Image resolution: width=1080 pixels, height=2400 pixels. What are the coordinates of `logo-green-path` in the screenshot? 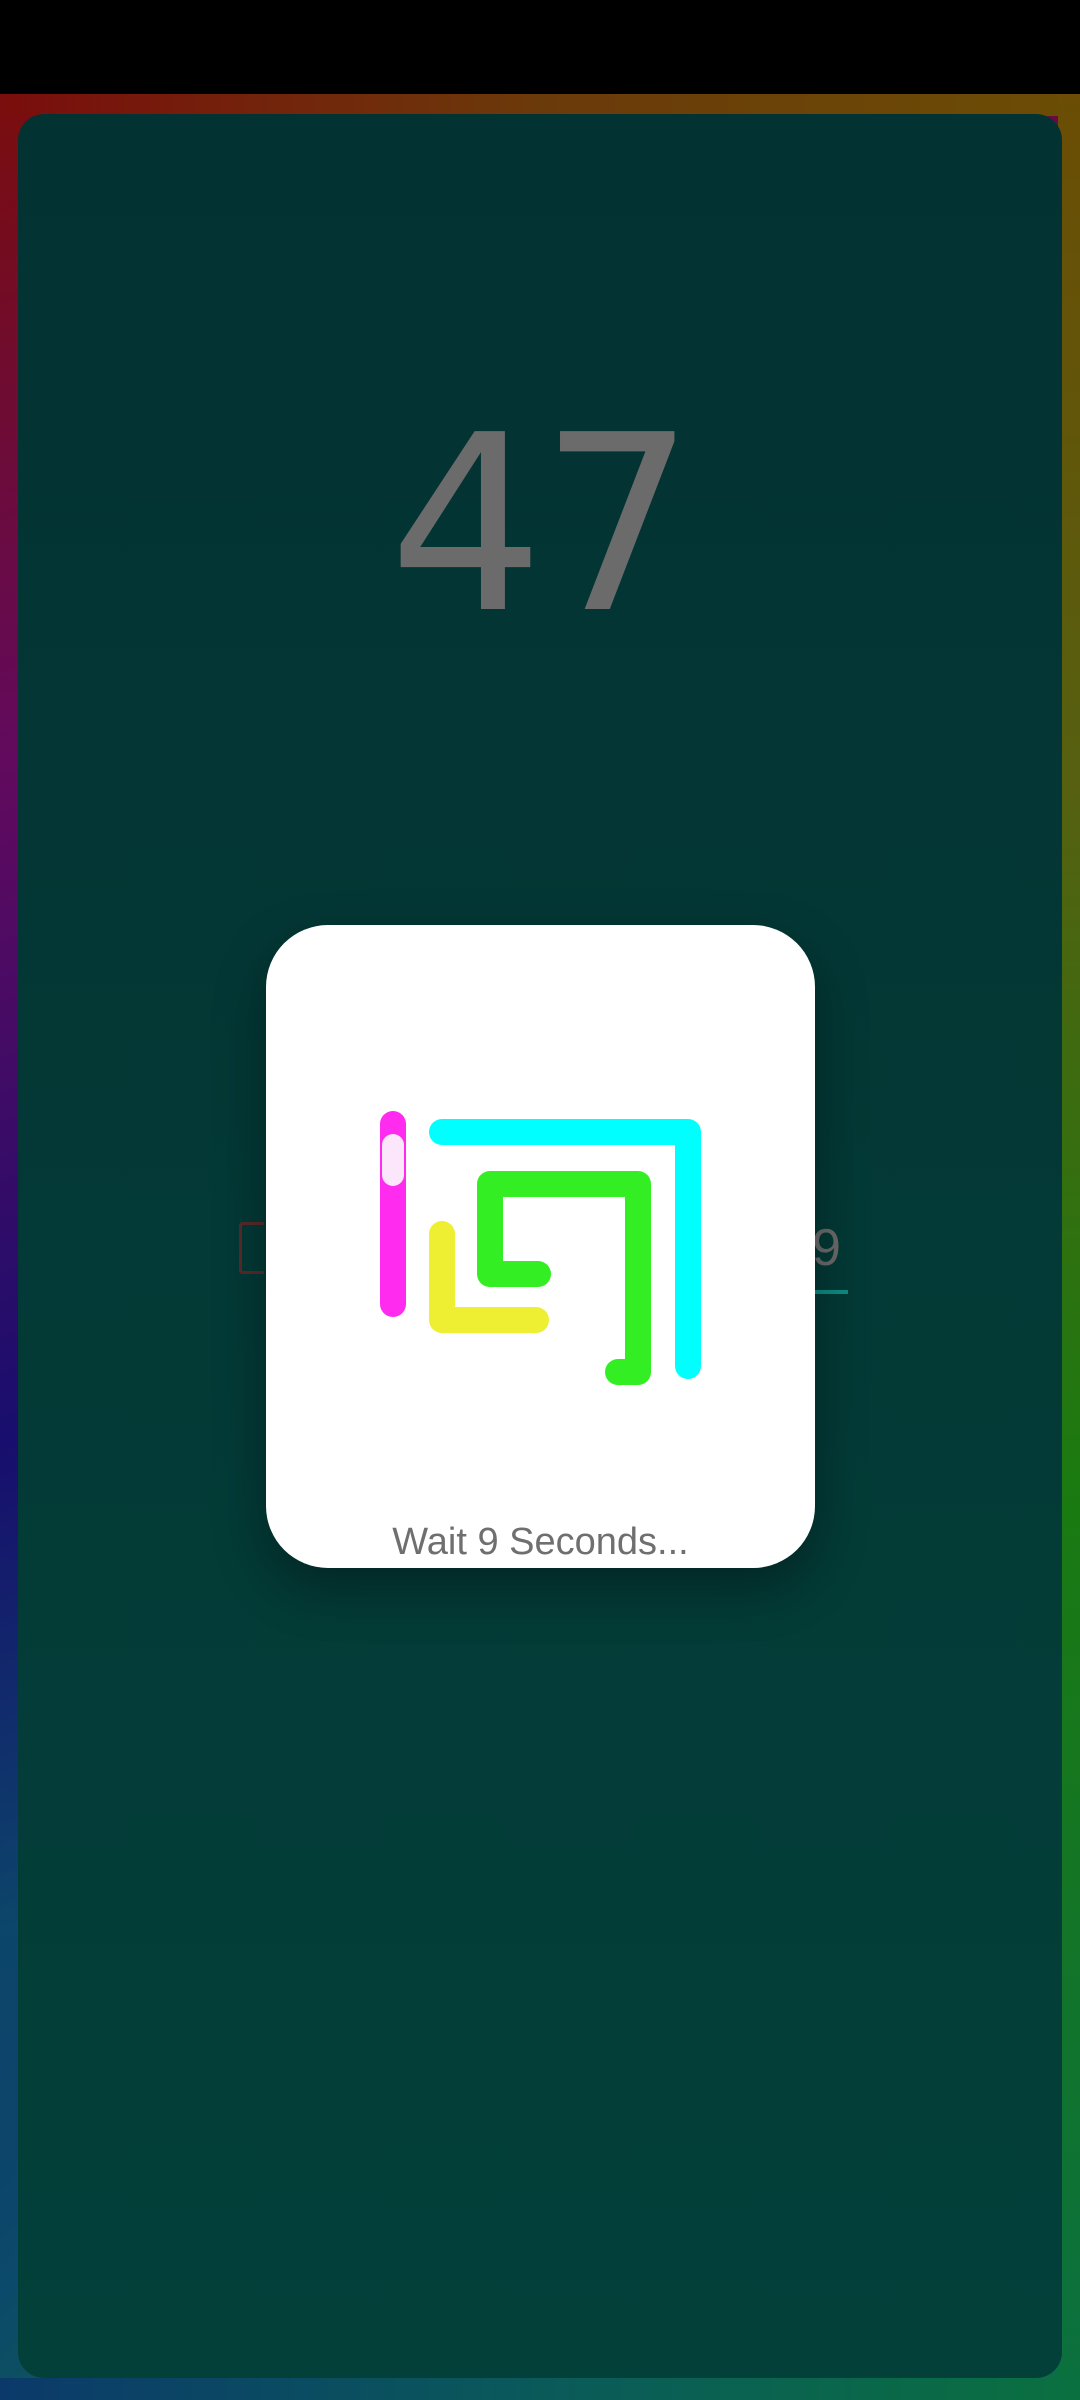 It's located at (564, 1278).